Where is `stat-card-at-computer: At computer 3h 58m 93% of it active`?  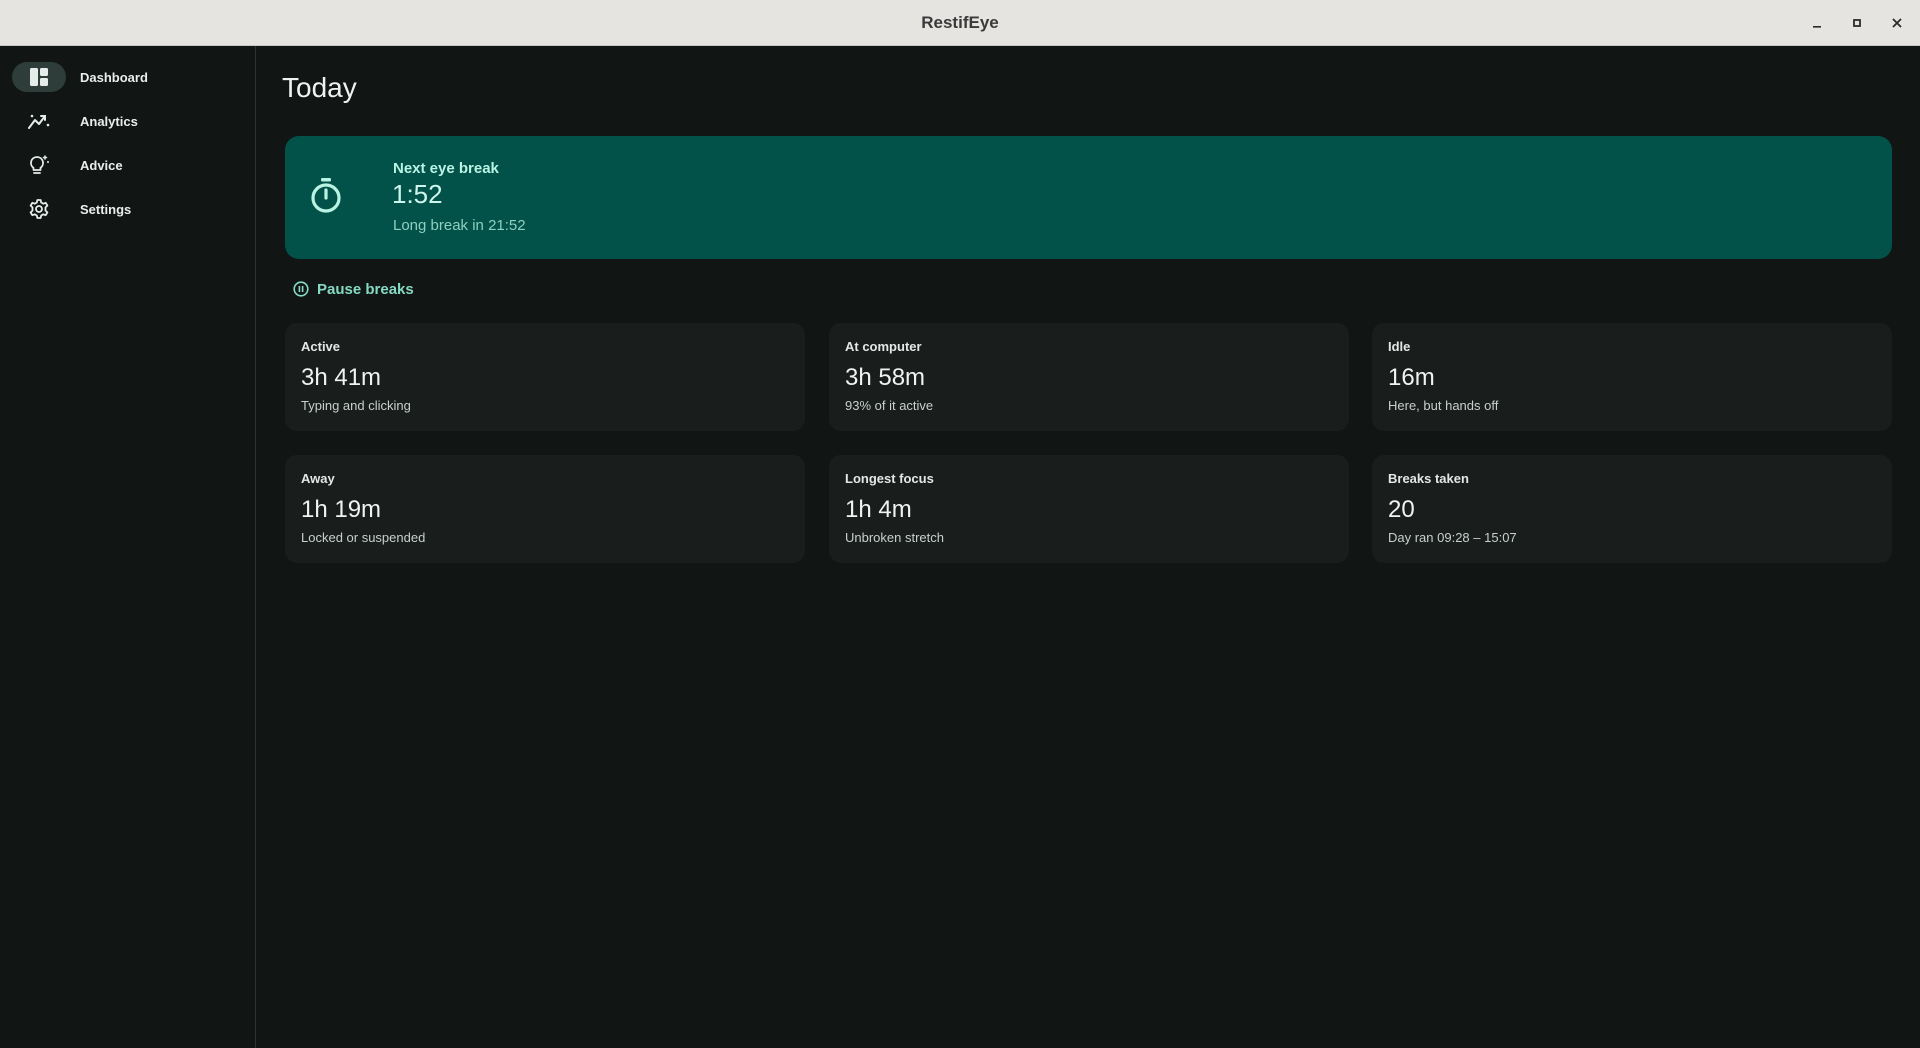 stat-card-at-computer: At computer 3h 58m 93% of it active is located at coordinates (1089, 377).